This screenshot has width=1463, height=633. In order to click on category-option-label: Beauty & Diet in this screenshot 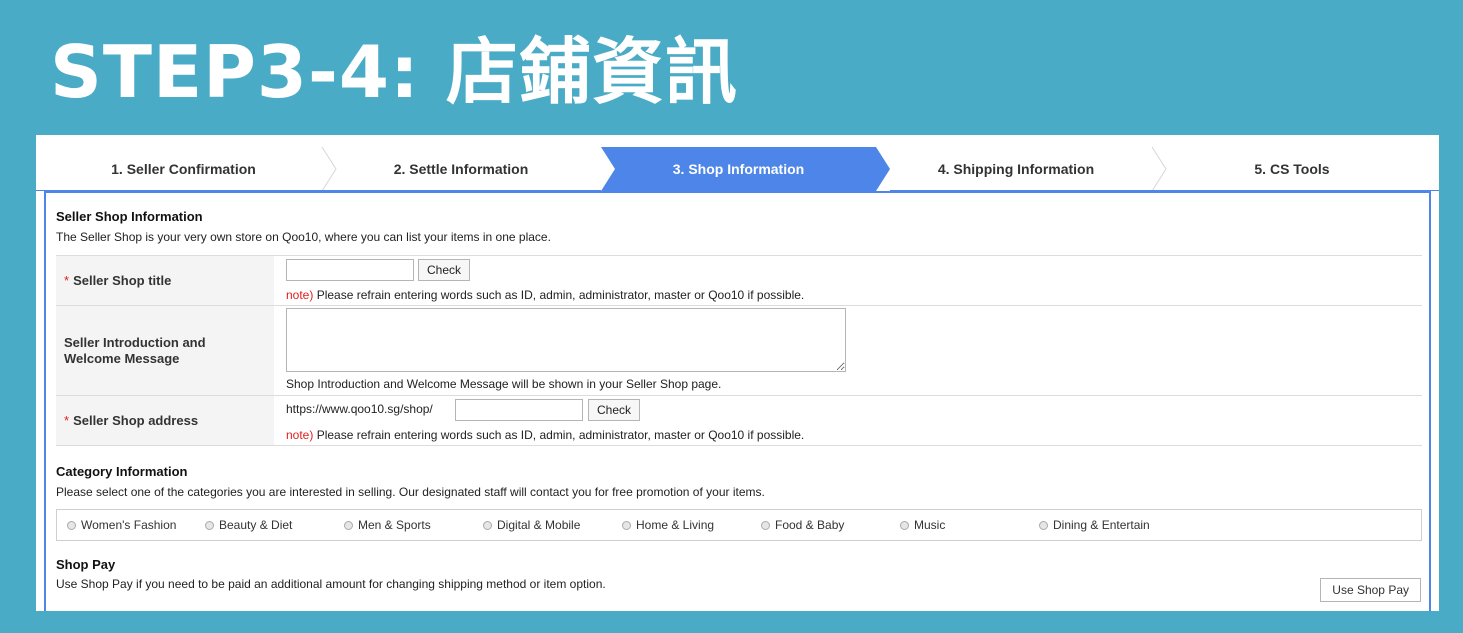, I will do `click(256, 525)`.